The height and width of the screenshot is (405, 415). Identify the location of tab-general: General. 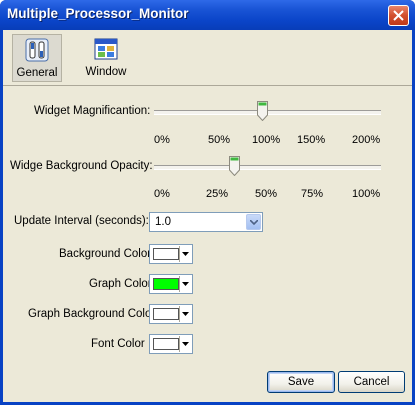
(37, 58).